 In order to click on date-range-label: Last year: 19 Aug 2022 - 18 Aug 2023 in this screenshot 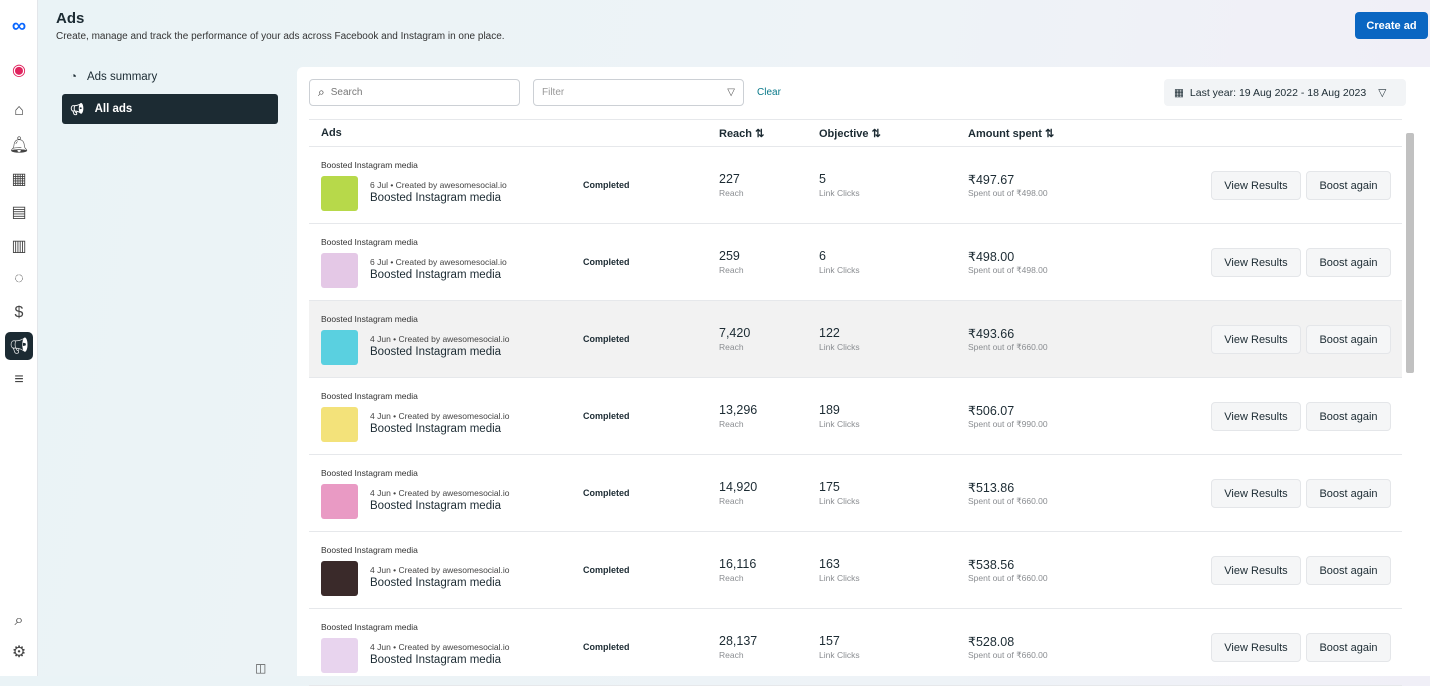, I will do `click(1278, 92)`.